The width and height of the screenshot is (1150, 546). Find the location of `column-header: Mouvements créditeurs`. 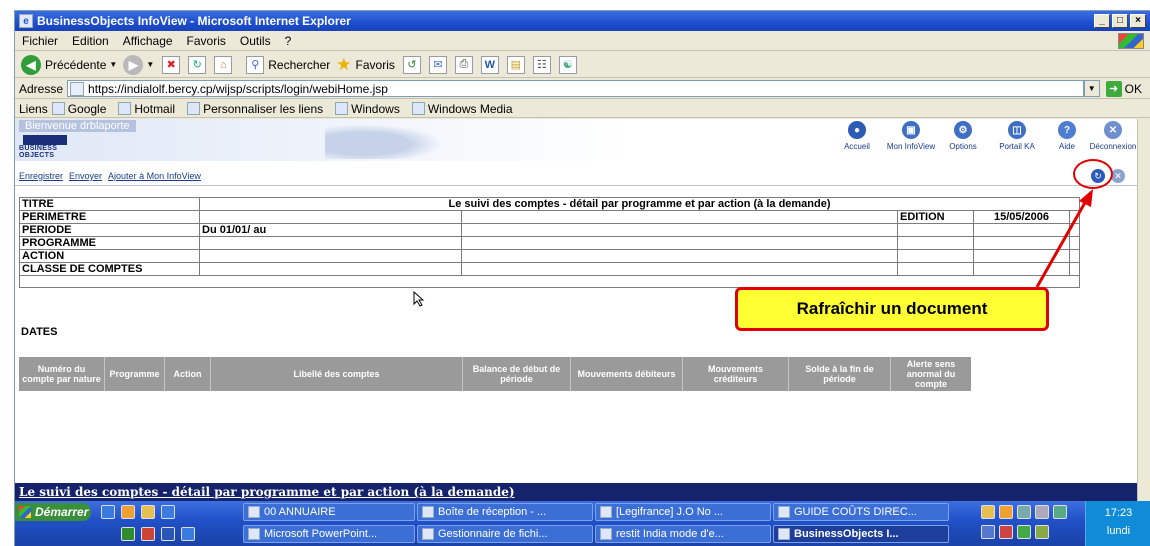

column-header: Mouvements créditeurs is located at coordinates (736, 374).